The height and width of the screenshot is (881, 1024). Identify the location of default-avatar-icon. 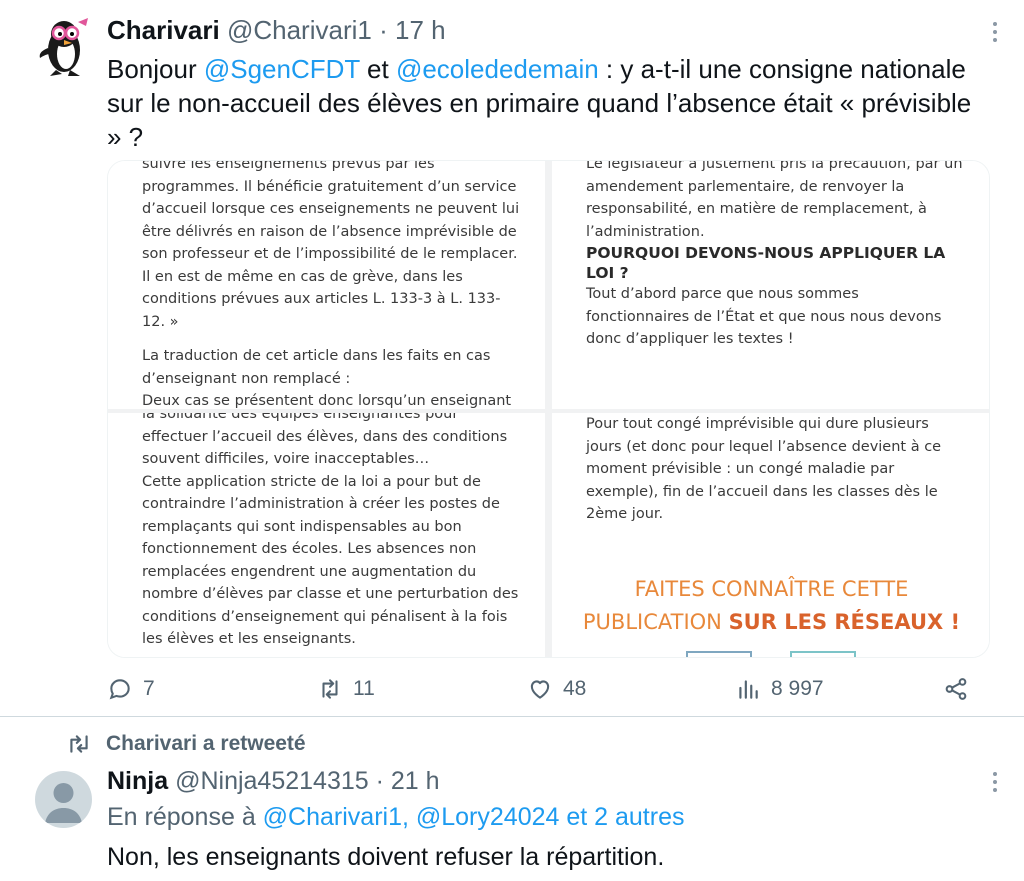
(63, 799).